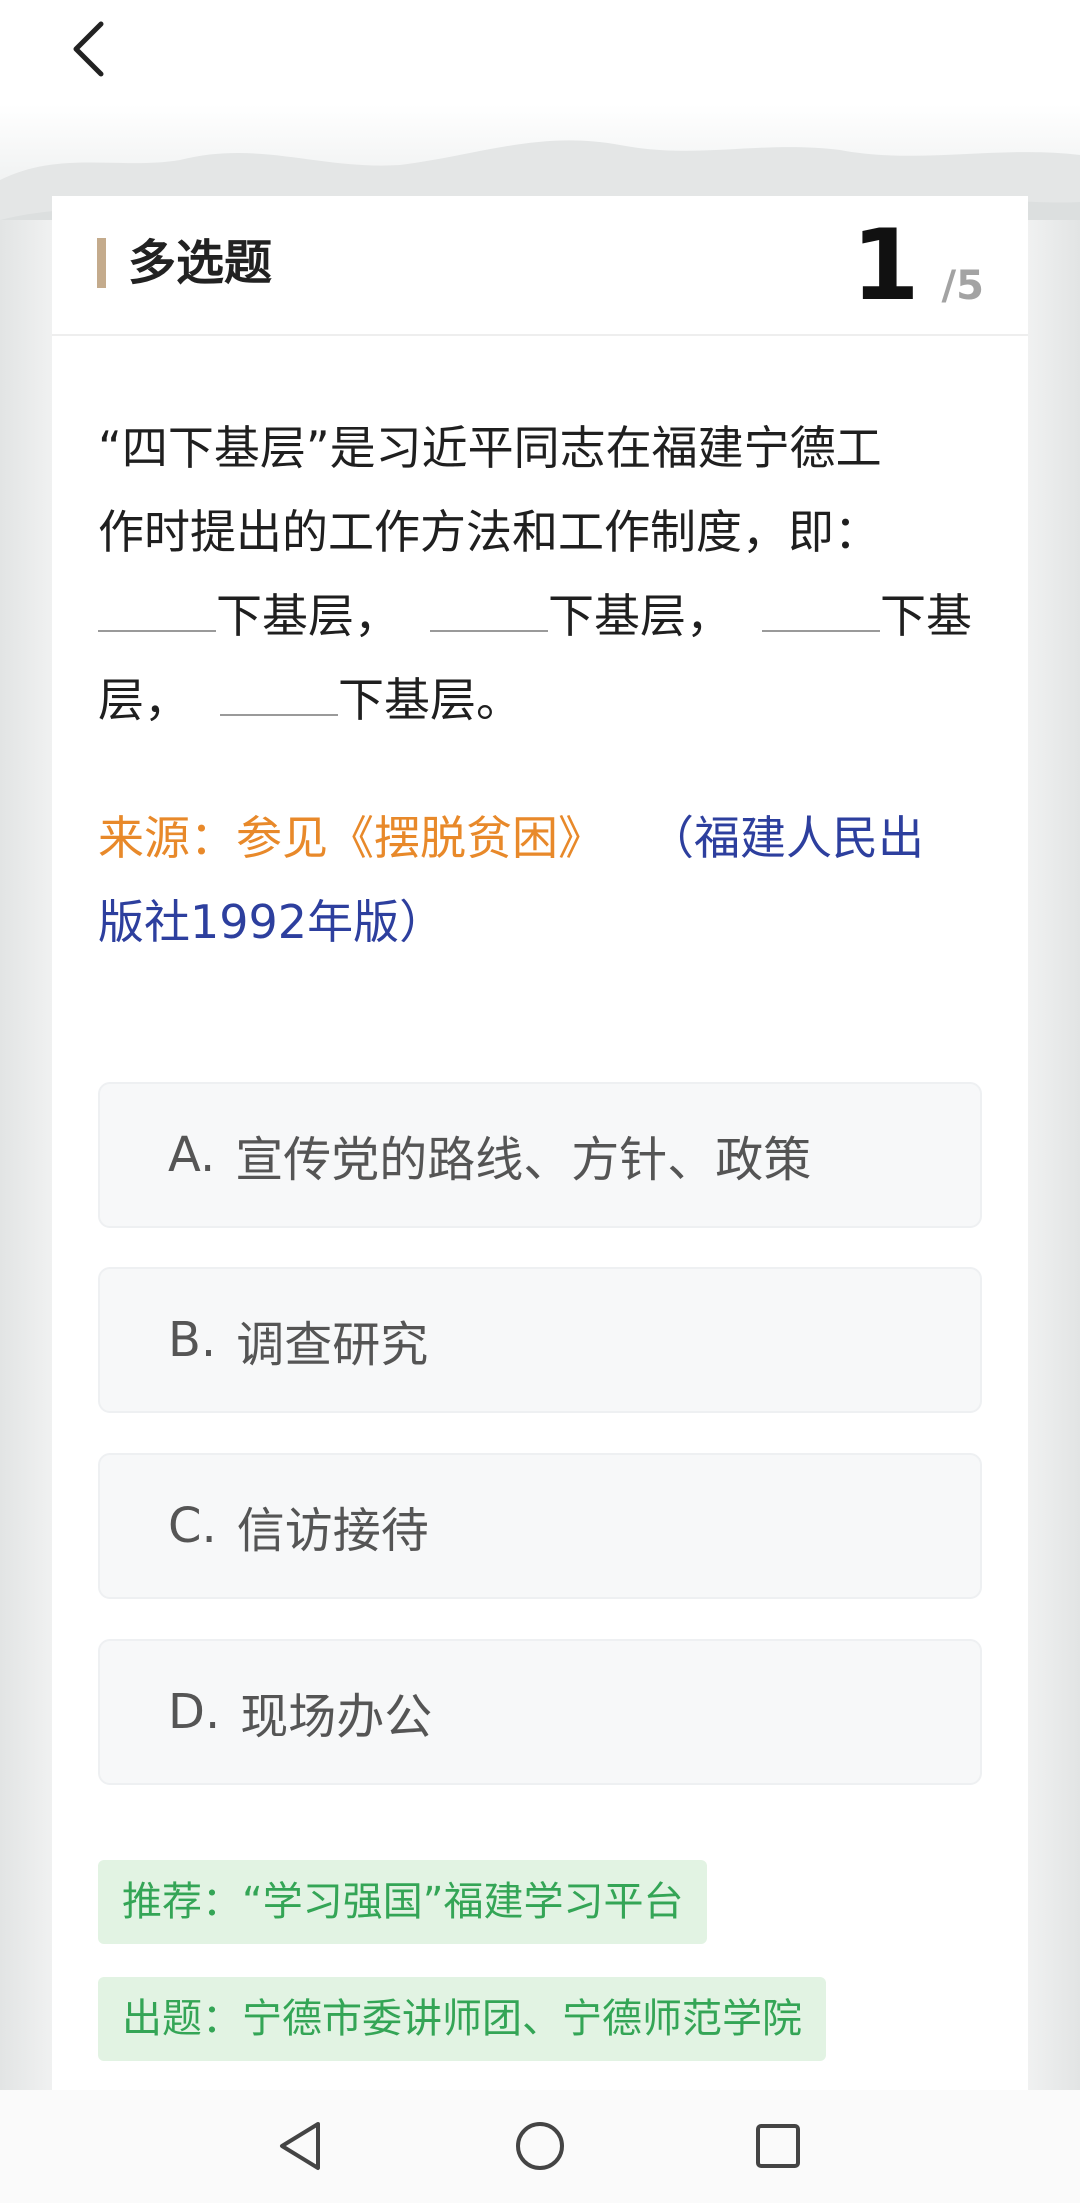 The height and width of the screenshot is (2203, 1080). I want to click on question-line: 下基层， 下基层， 下基, so click(540, 616).